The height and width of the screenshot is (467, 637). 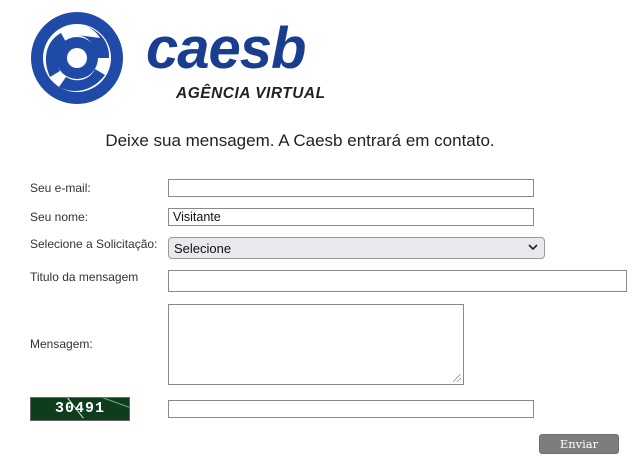 I want to click on email-label: Seu e-mail:, so click(x=60, y=188).